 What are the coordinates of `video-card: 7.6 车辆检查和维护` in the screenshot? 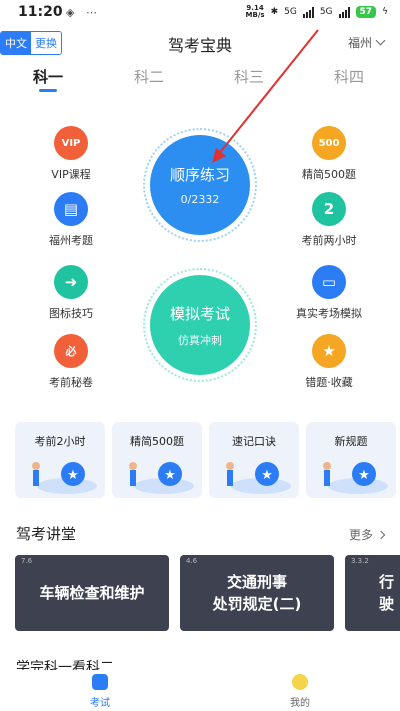 It's located at (92, 593).